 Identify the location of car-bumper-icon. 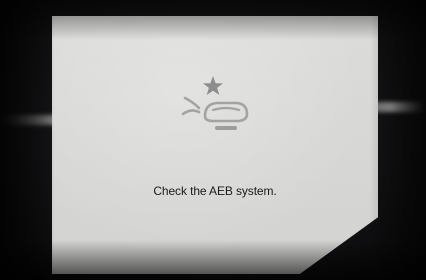
(226, 128).